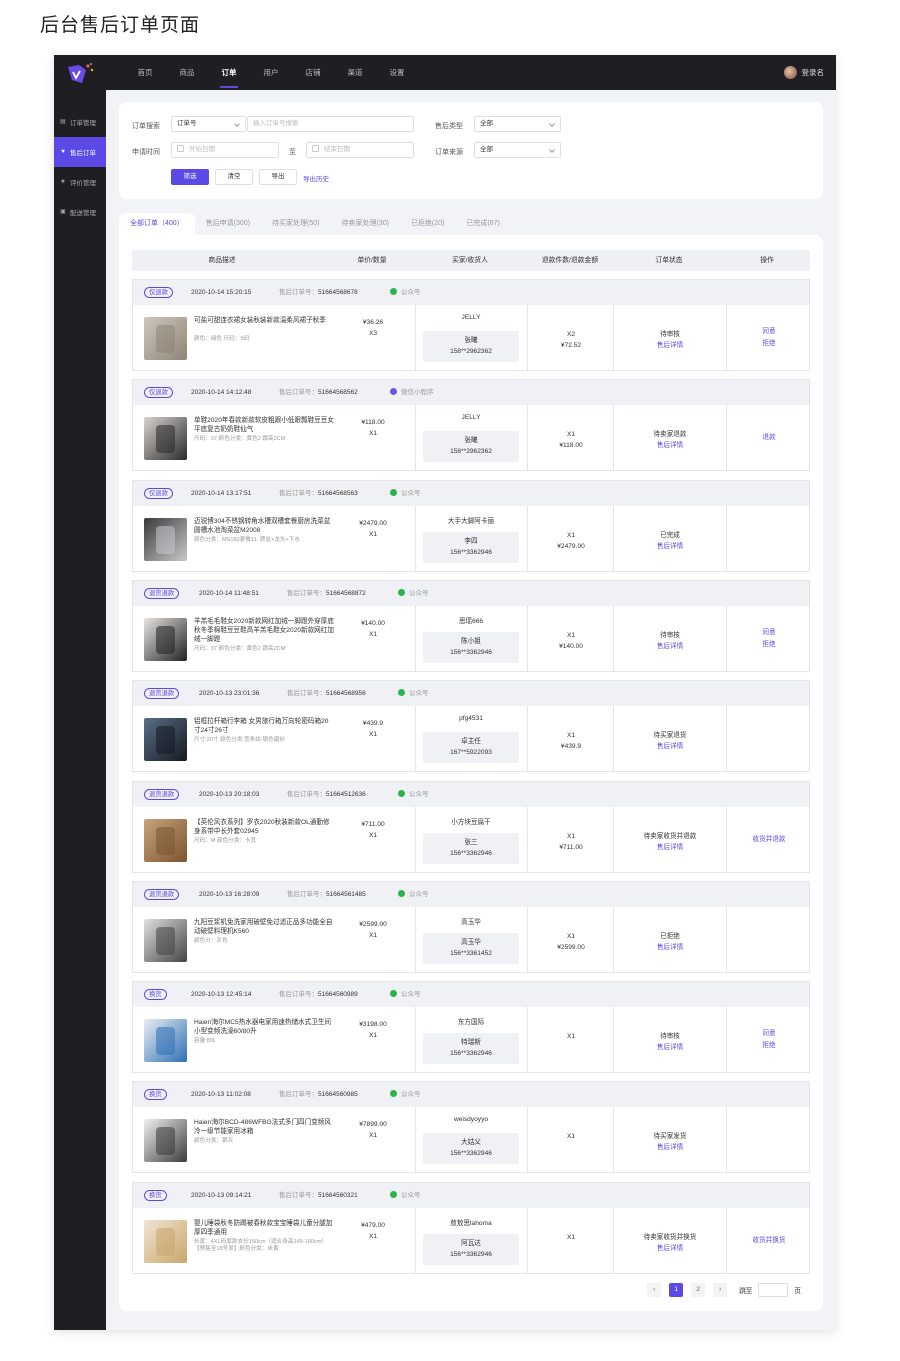  Describe the element at coordinates (264, 927) in the screenshot. I see `product-name: 九阳豆浆机免洗家用破壁免过滤正品多功能全自动破壁料理机K560` at that location.